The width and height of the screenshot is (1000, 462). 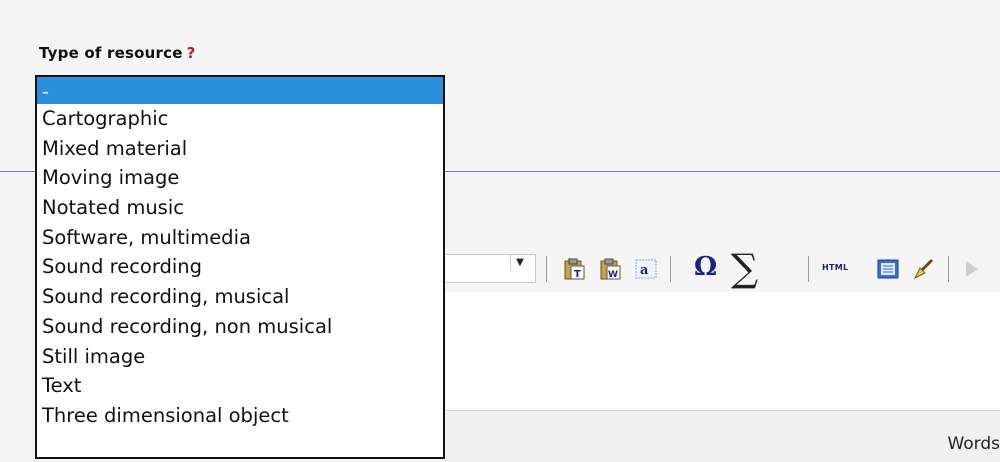 I want to click on dropdown-option: Sound recording, non musical, so click(x=240, y=327).